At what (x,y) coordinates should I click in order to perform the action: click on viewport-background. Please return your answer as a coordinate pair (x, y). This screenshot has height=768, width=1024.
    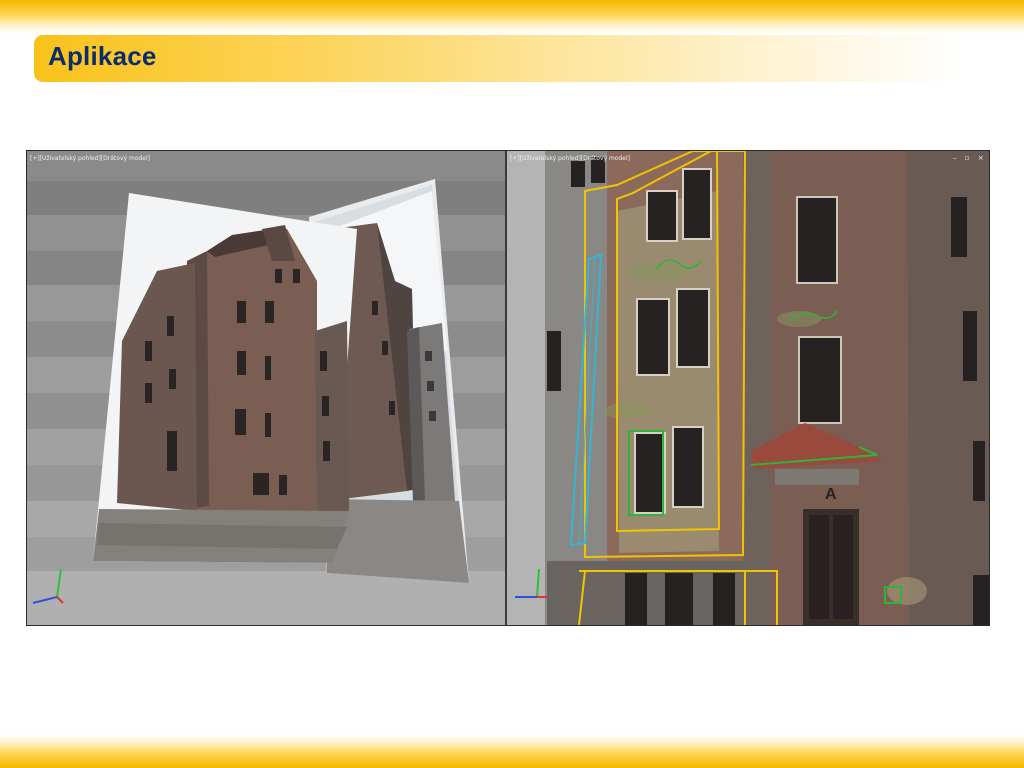
    Looking at the image, I should click on (526, 388).